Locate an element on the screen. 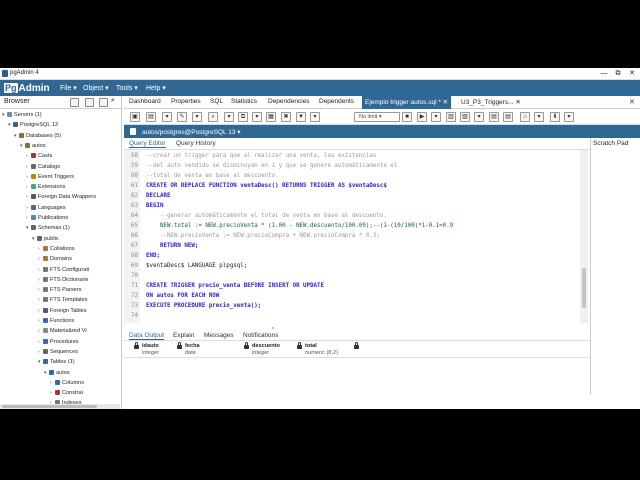 The height and width of the screenshot is (480, 640). tree-node: › Event Triggers is located at coordinates (50, 177).